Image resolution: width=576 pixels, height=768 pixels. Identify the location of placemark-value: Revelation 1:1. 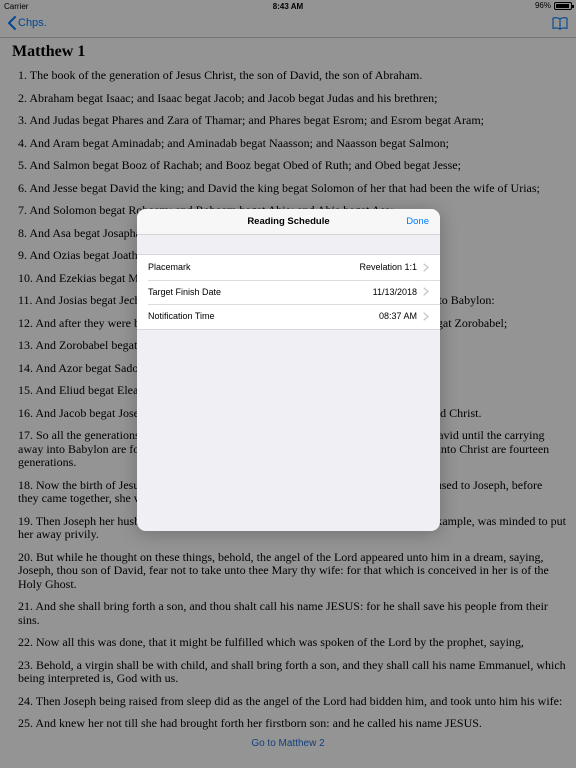
(388, 267).